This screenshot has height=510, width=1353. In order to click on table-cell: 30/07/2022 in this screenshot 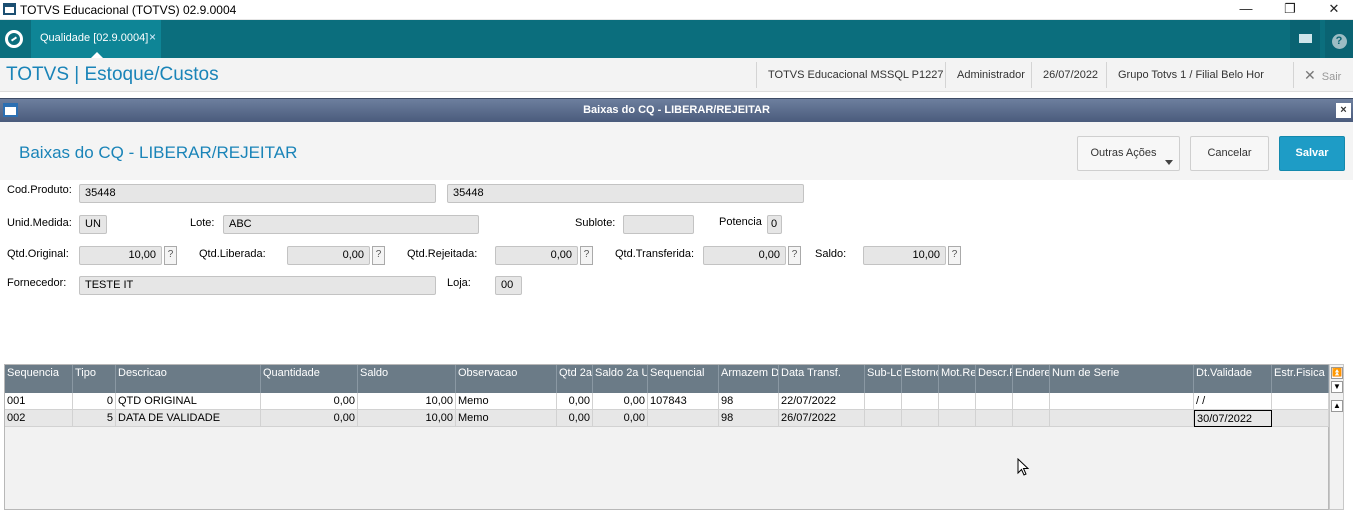, I will do `click(1233, 418)`.